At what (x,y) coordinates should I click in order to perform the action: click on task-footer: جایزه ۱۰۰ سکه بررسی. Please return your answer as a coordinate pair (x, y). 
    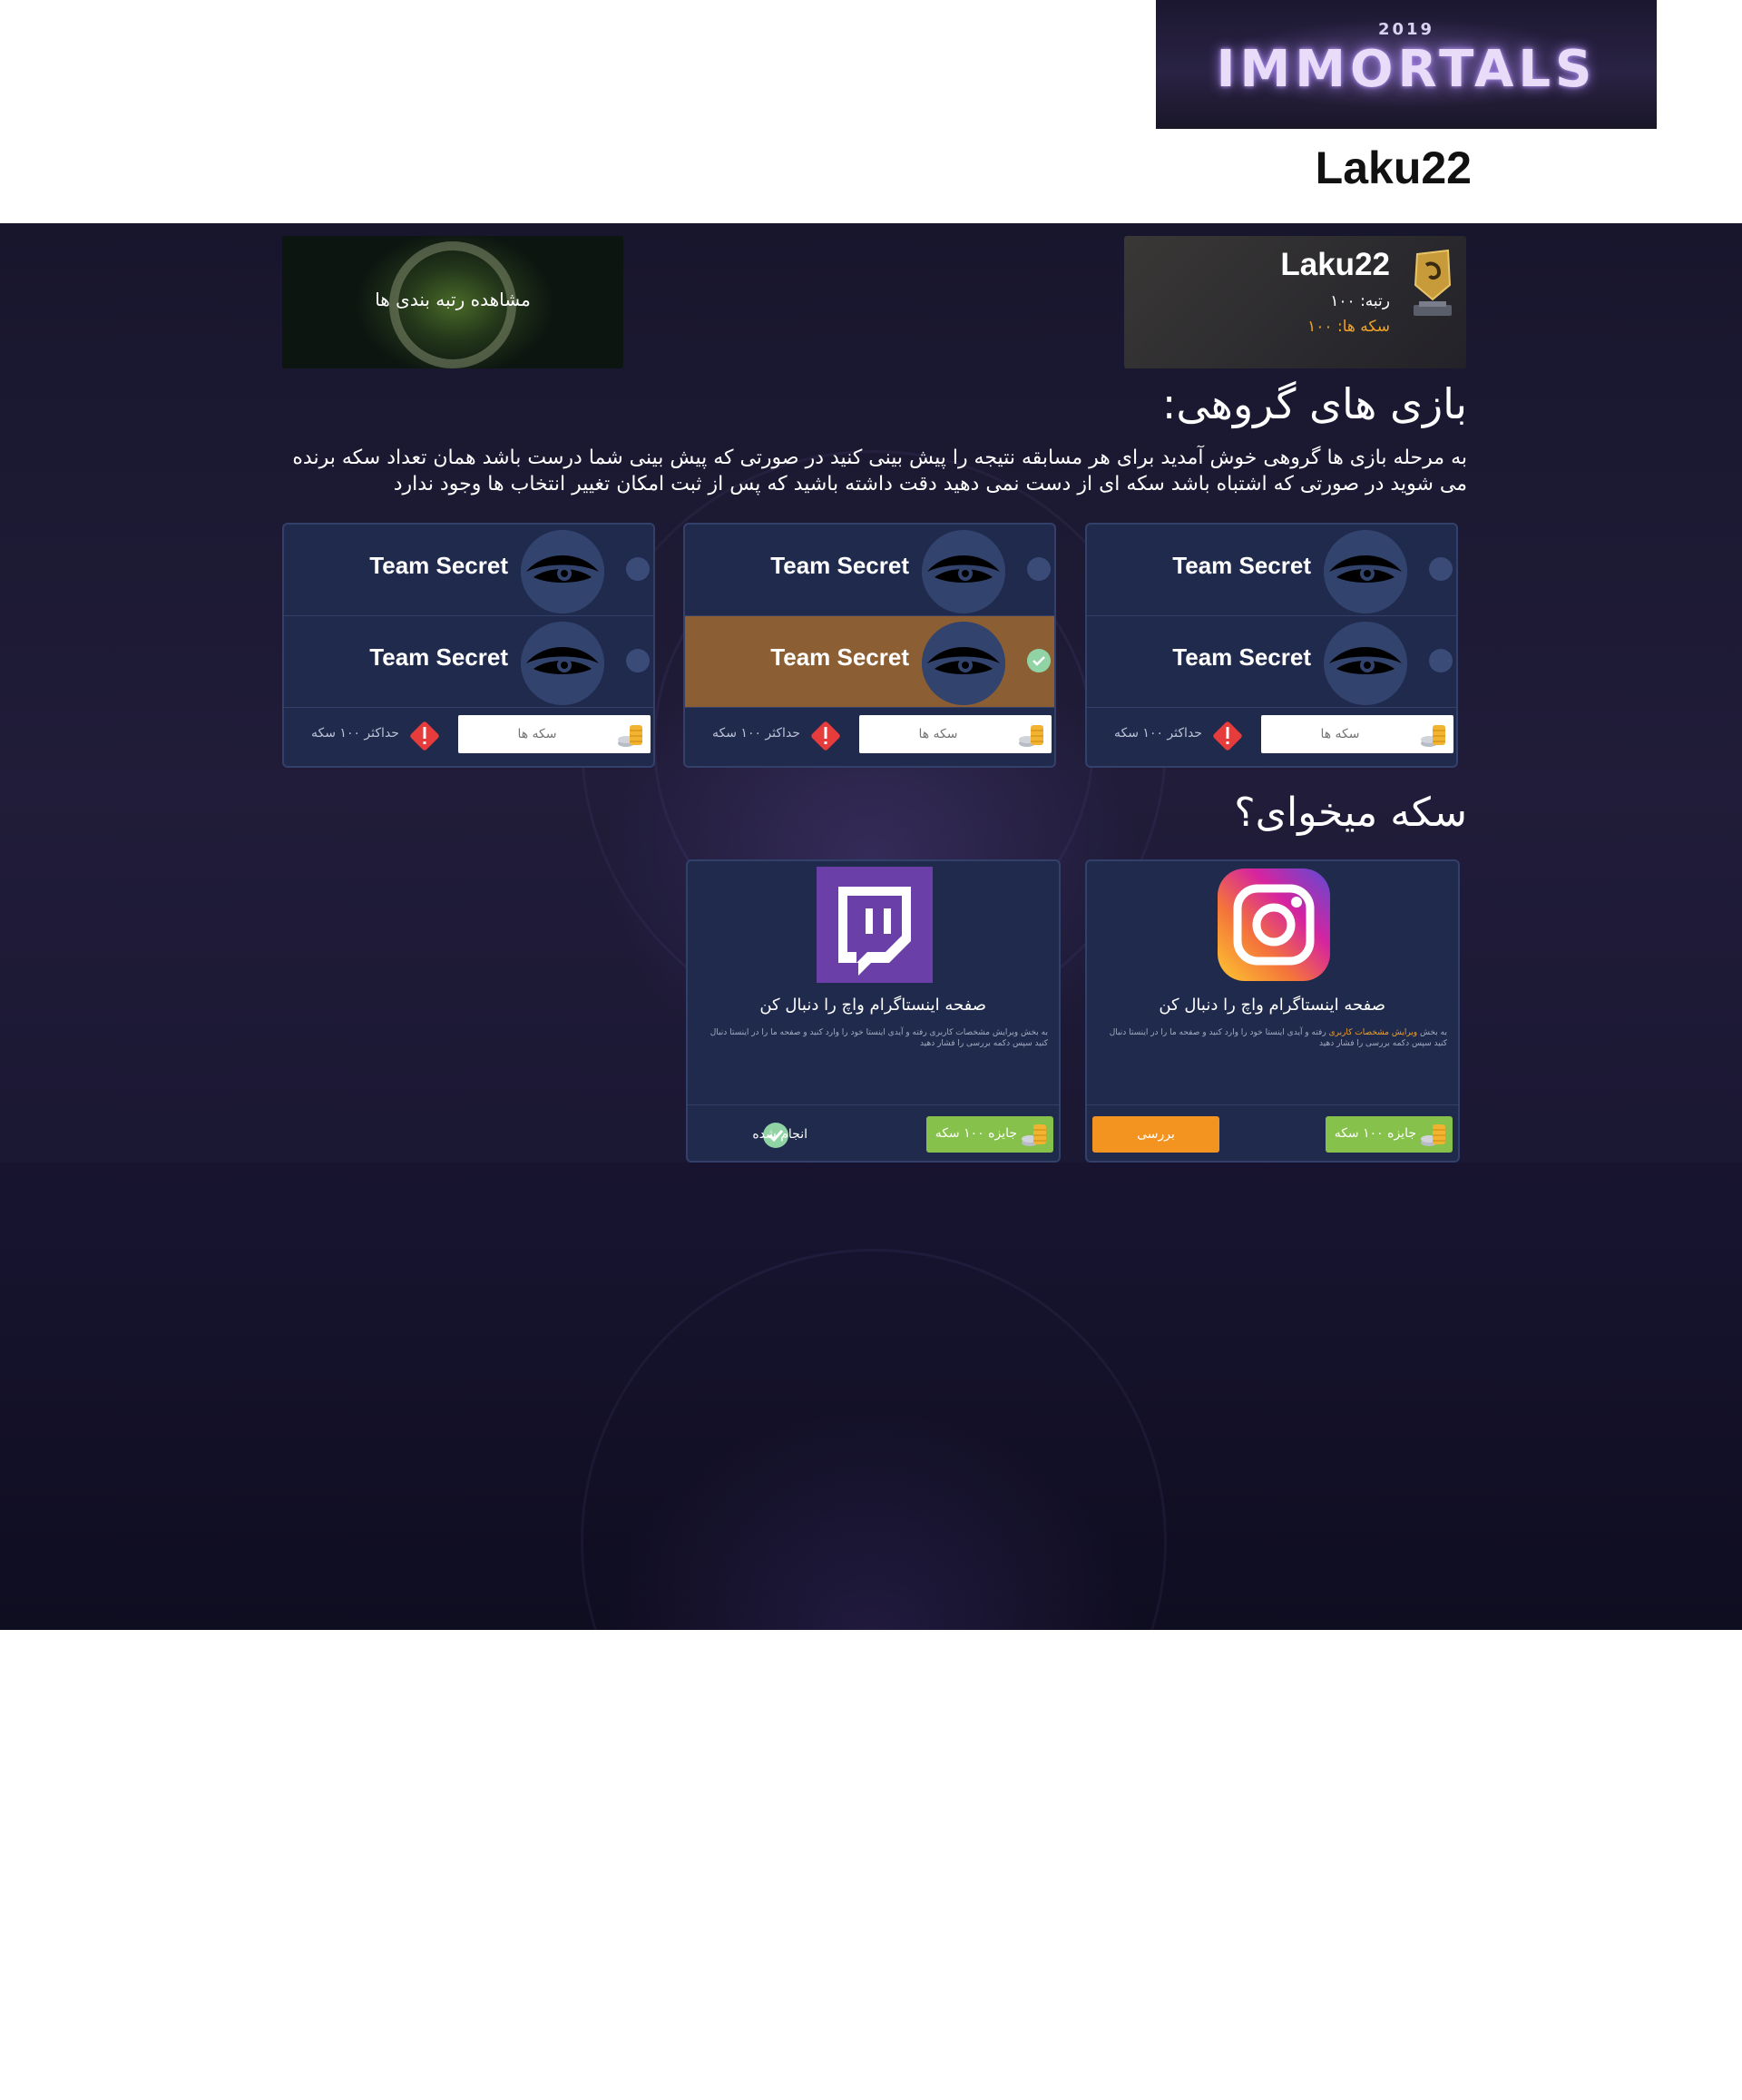
    Looking at the image, I should click on (1272, 1132).